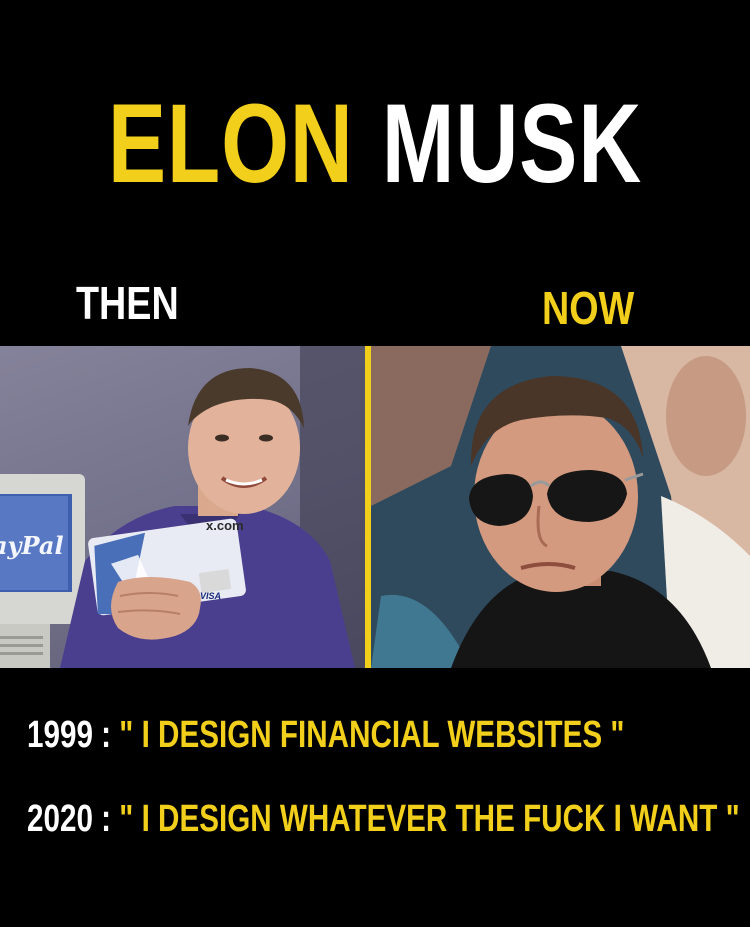 The height and width of the screenshot is (927, 750). Describe the element at coordinates (372, 735) in the screenshot. I see `caption-quote: " I DESIGN FINANCIAL WEBSITES "` at that location.